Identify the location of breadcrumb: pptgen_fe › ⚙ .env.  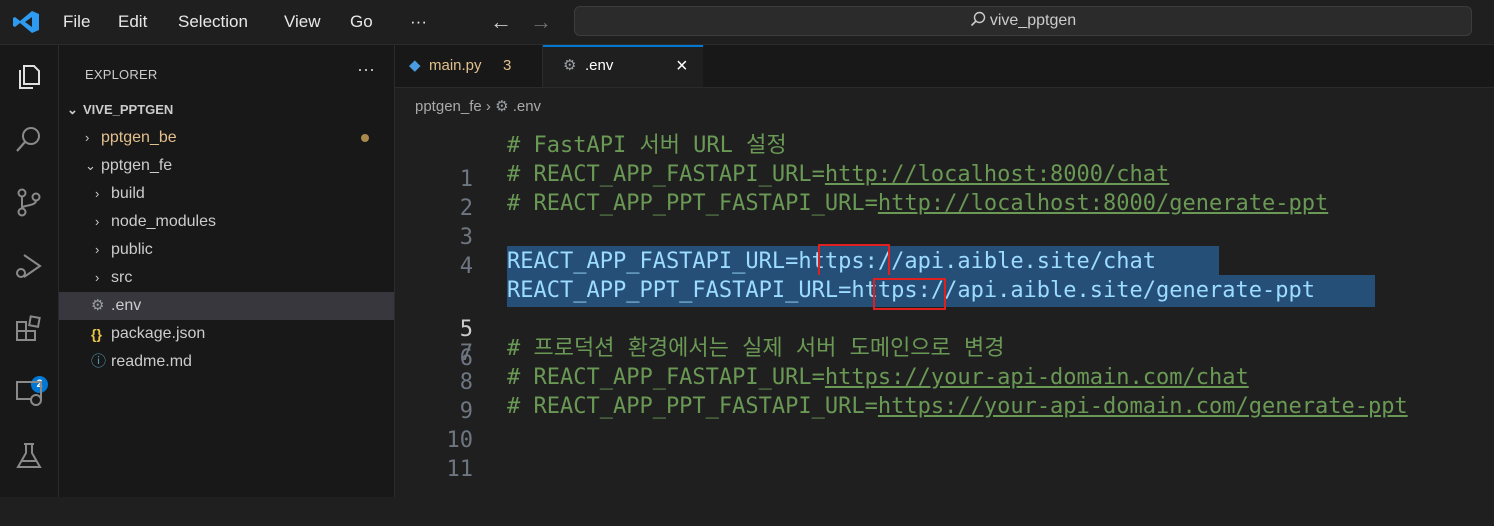
(478, 106).